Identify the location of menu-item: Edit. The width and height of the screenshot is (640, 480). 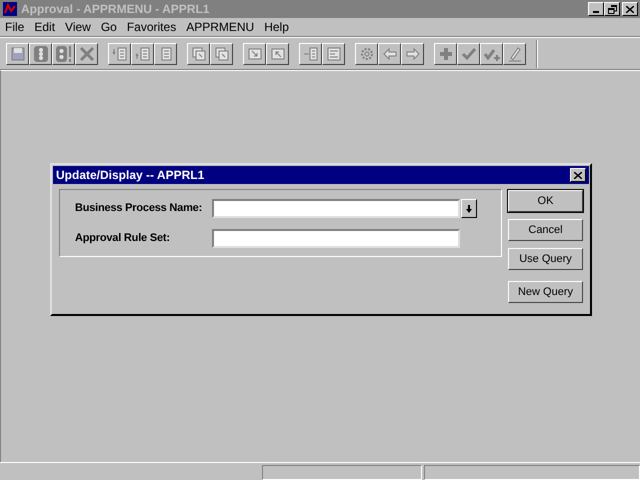
(45, 27).